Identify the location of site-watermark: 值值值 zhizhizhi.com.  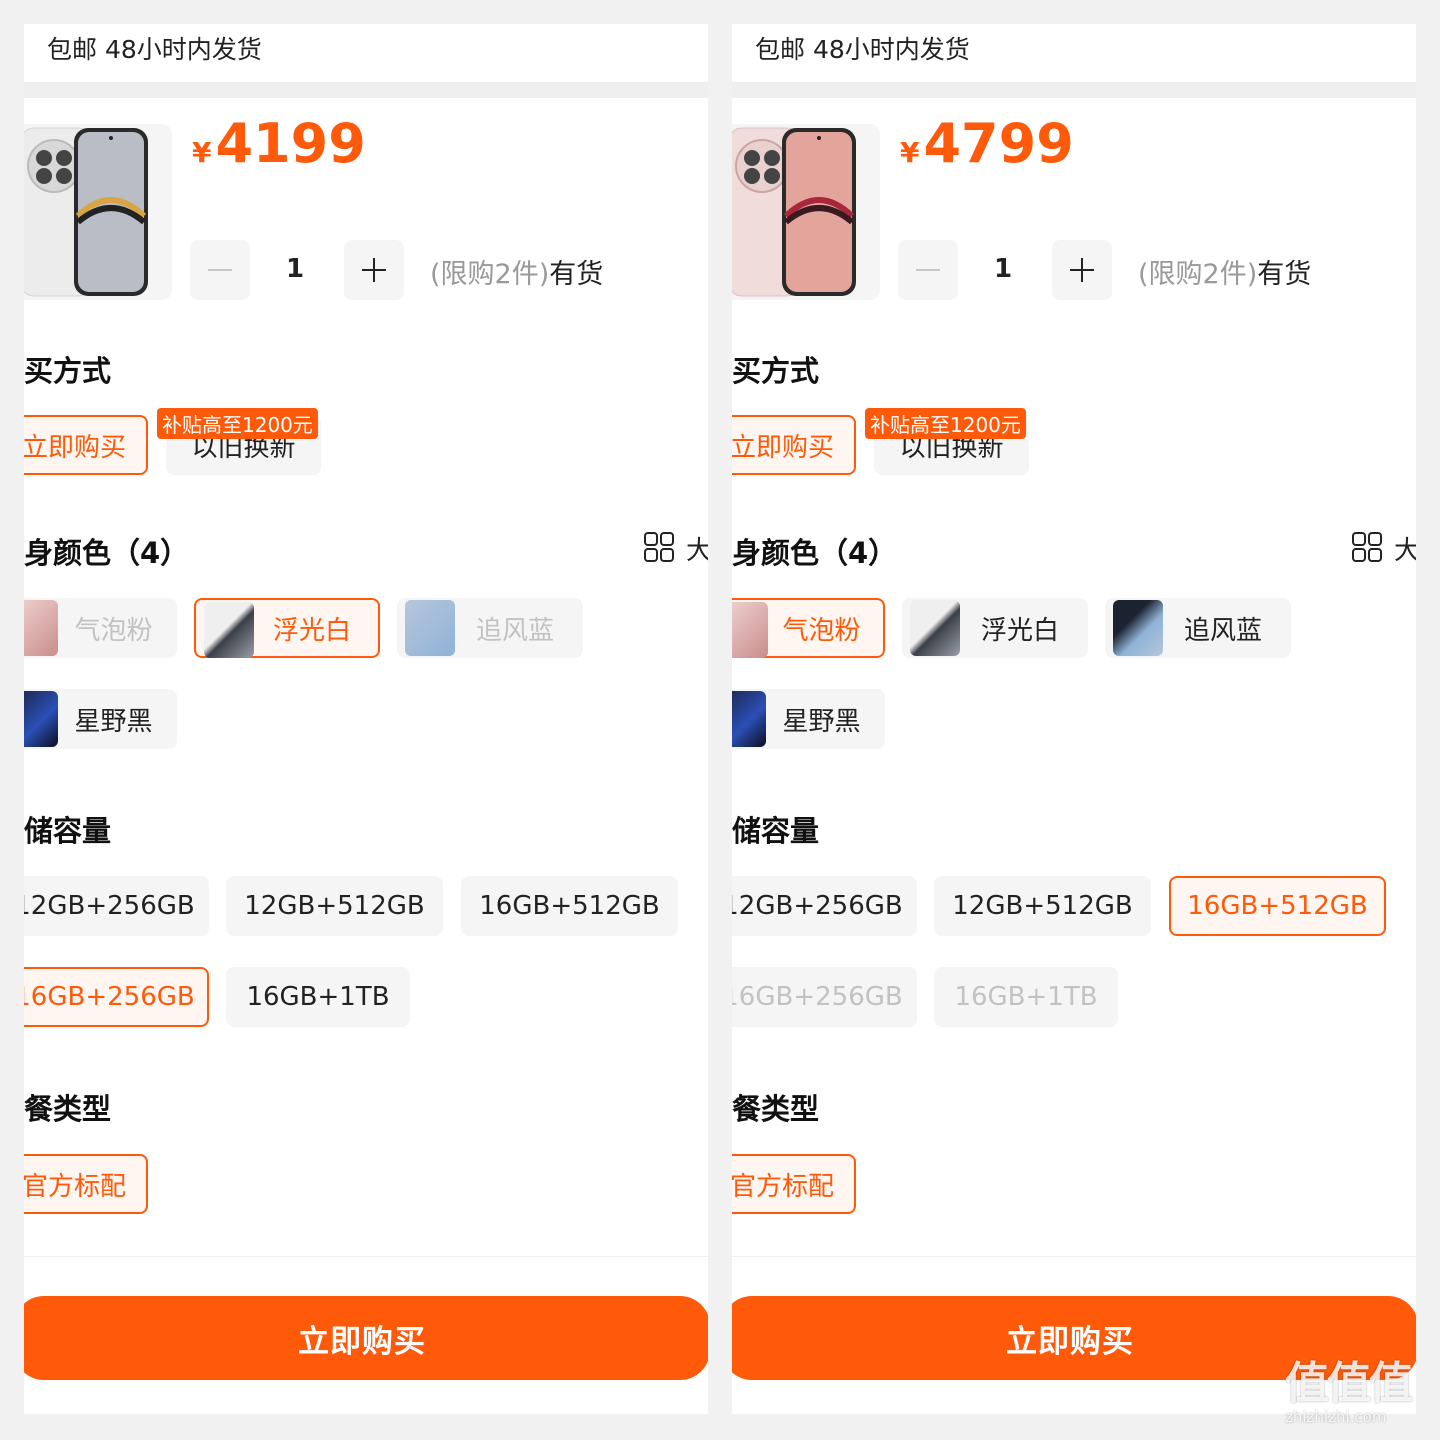
(1360, 1397).